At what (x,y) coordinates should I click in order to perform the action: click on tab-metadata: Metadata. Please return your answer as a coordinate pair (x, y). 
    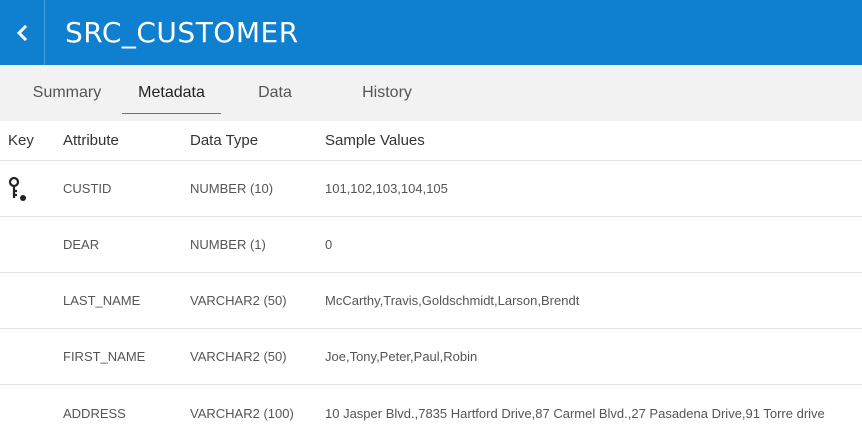
    Looking at the image, I should click on (171, 93).